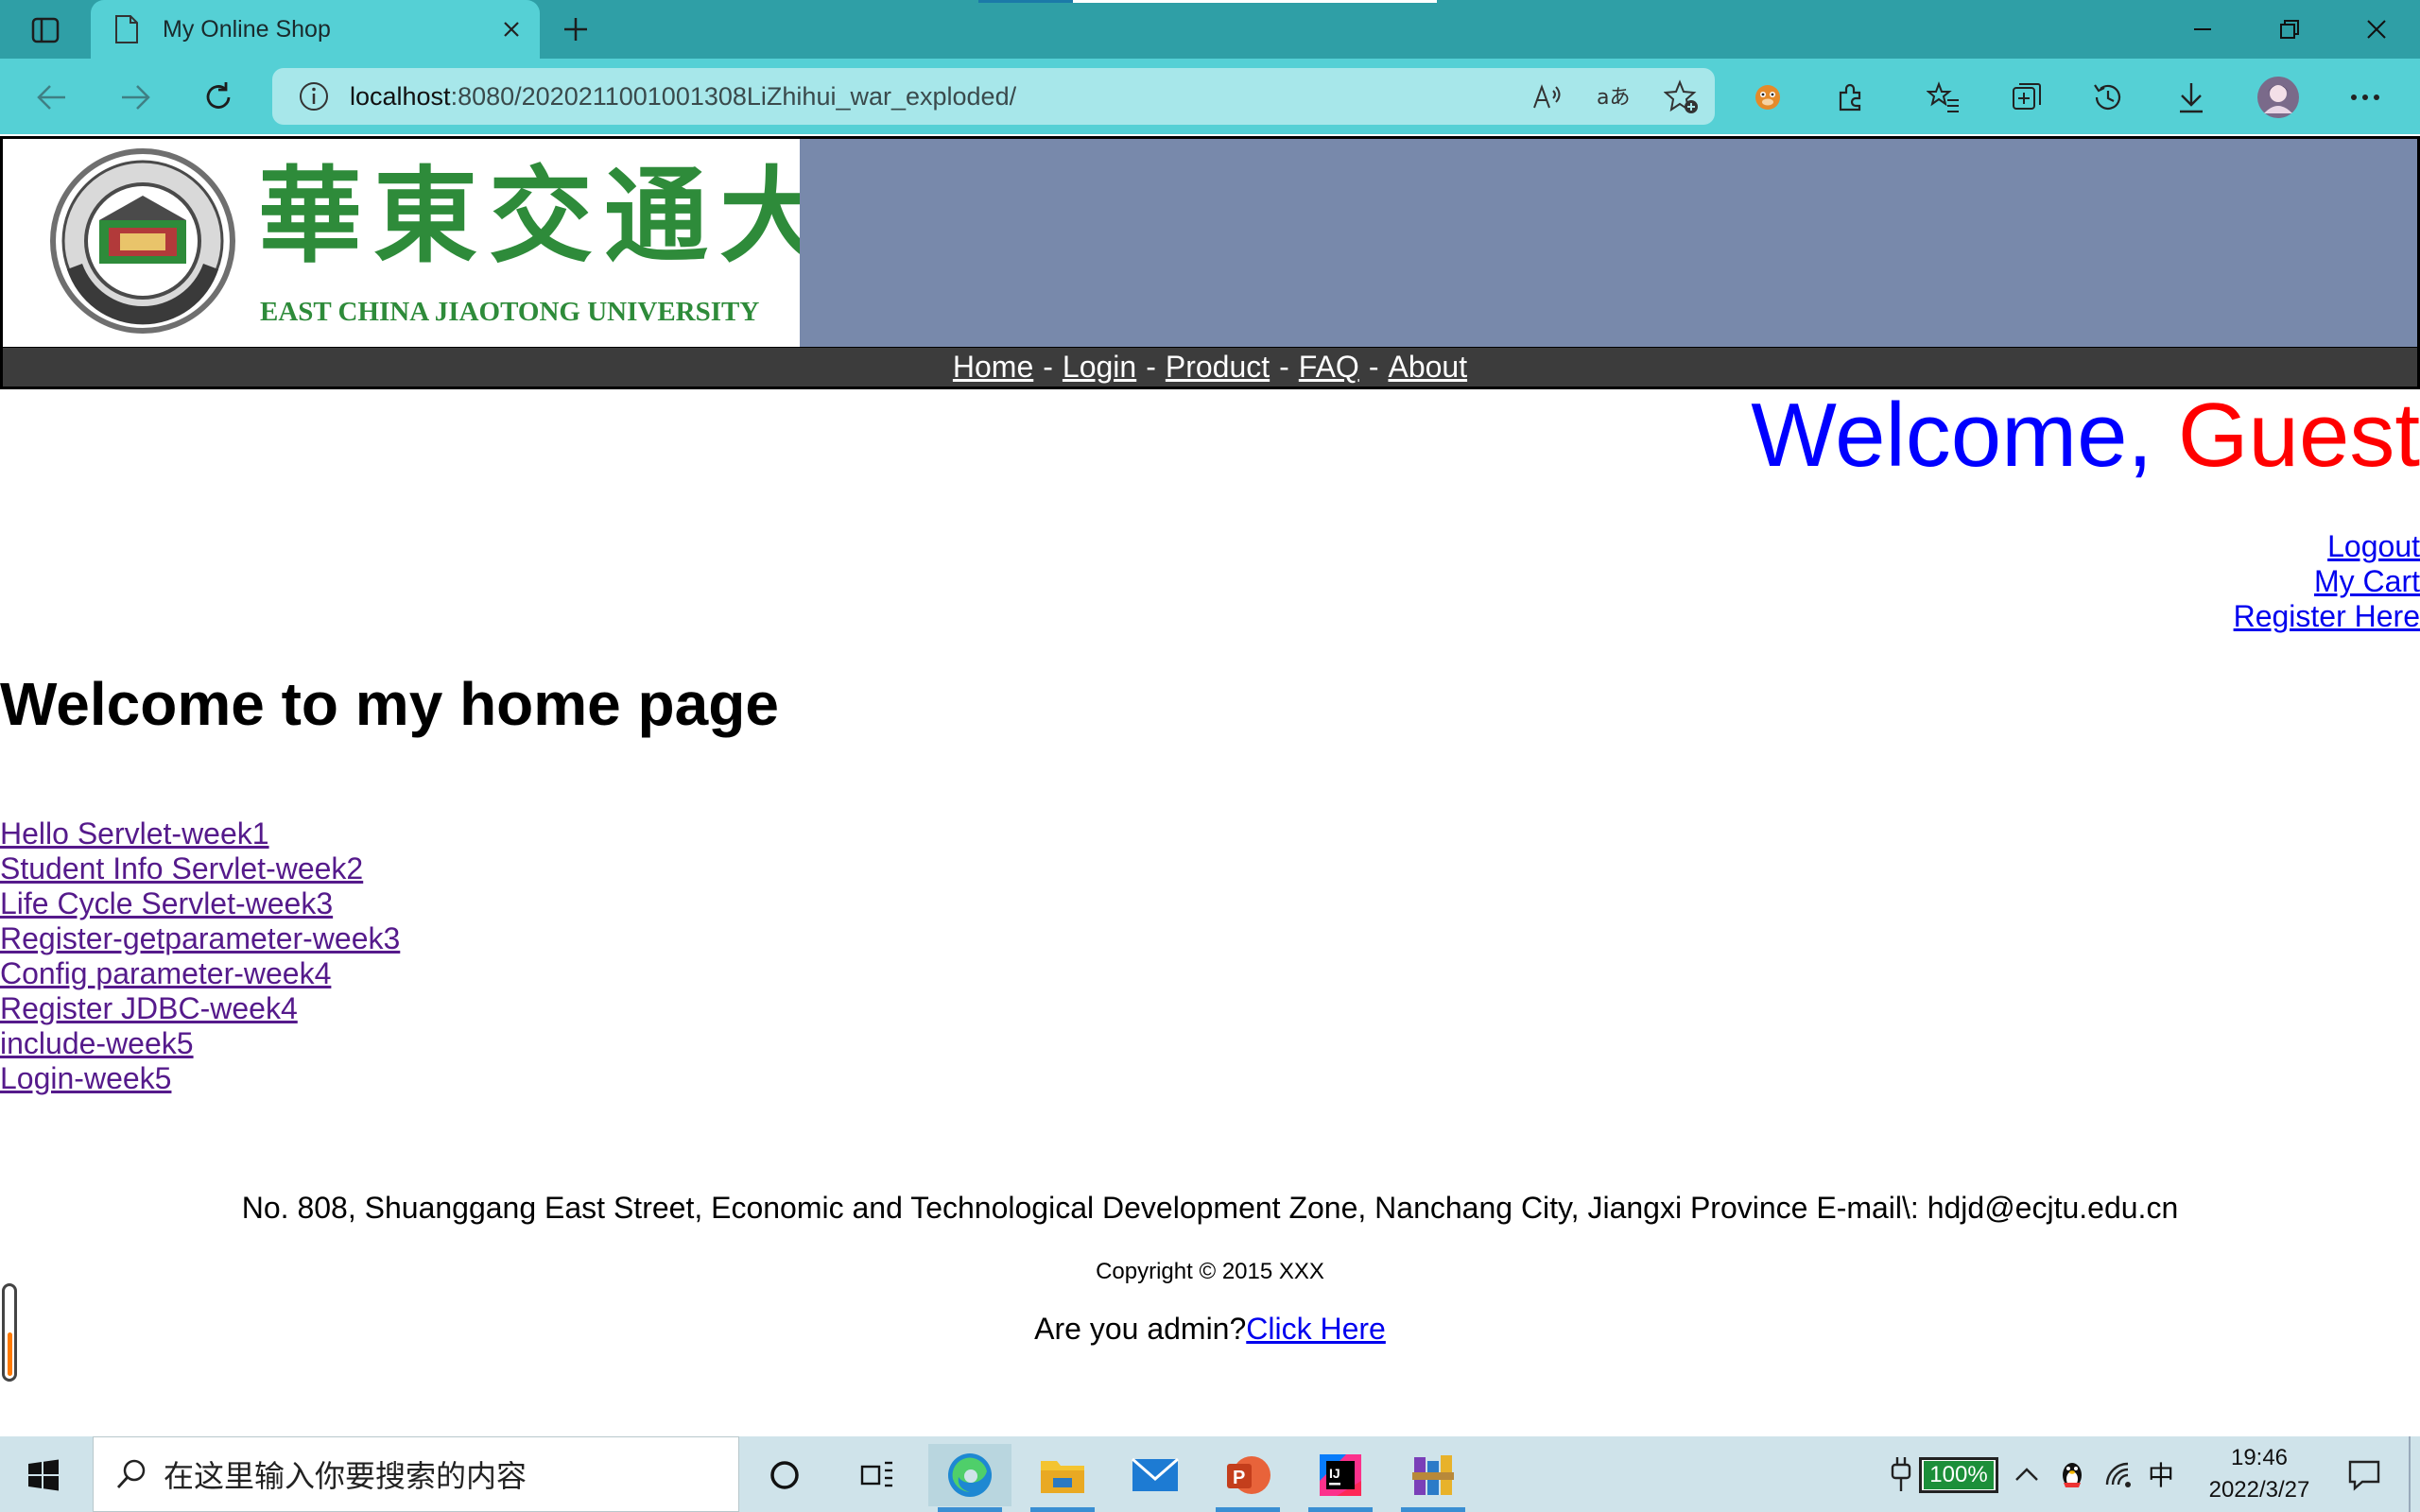 This screenshot has width=2420, height=1512. I want to click on back-button, so click(52, 97).